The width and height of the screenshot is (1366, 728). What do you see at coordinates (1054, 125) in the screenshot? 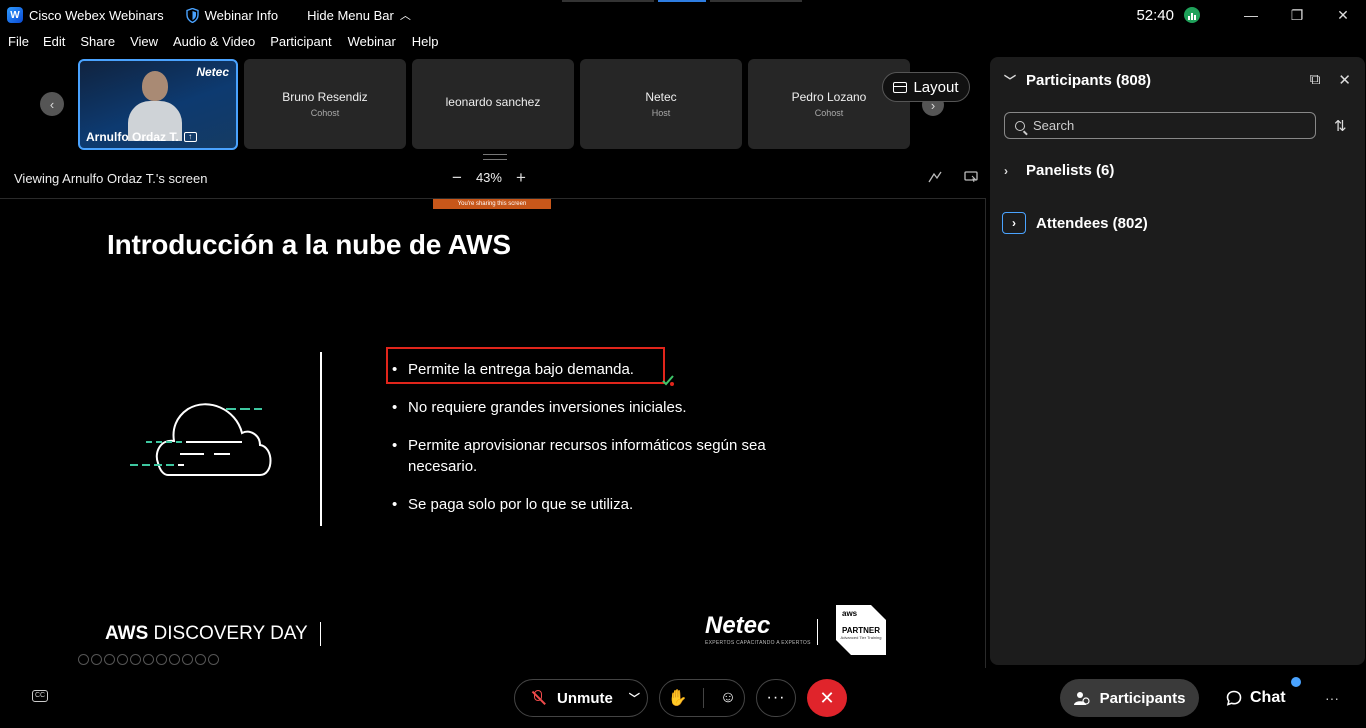
I see `search-placeholder: Search` at bounding box center [1054, 125].